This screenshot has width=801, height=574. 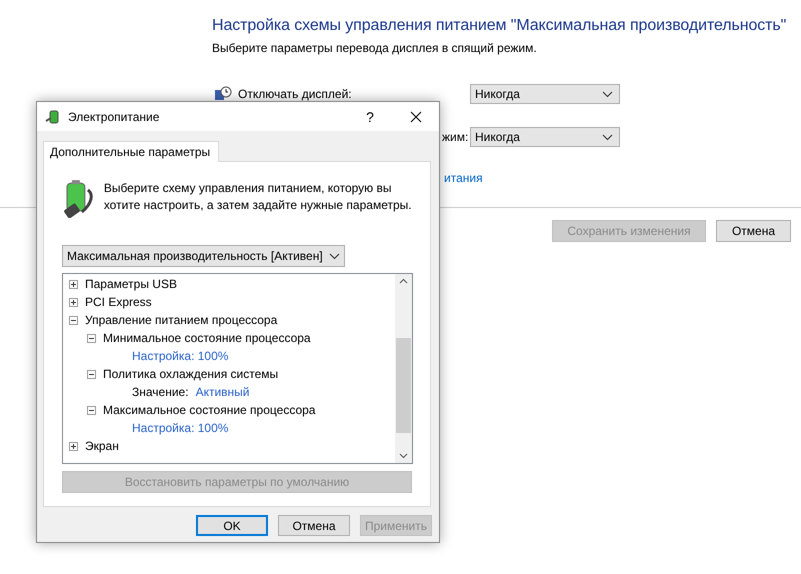 I want to click on setting-label: жим:, so click(x=455, y=137).